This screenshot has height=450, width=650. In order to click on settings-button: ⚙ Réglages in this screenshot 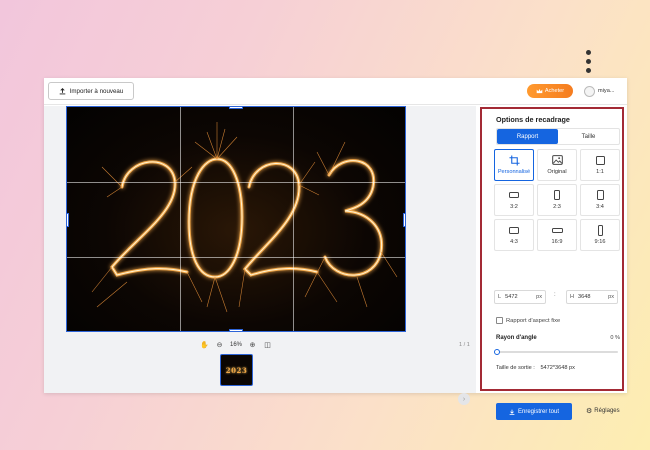, I will do `click(603, 411)`.